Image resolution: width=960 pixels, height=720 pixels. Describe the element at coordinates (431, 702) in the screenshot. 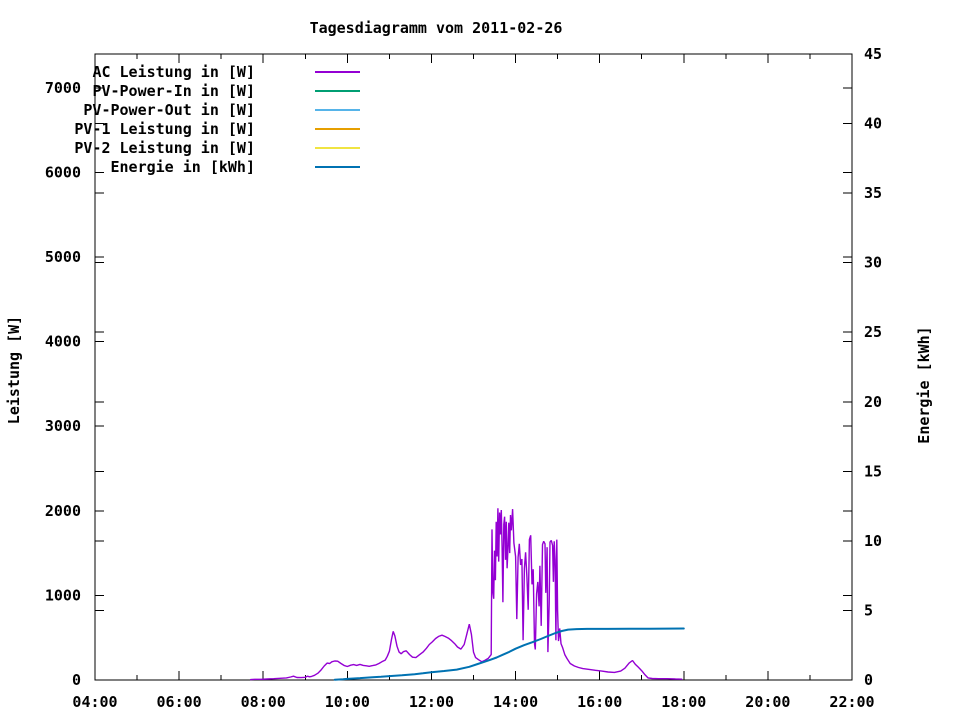

I see `x-tick-label: 12:00` at that location.